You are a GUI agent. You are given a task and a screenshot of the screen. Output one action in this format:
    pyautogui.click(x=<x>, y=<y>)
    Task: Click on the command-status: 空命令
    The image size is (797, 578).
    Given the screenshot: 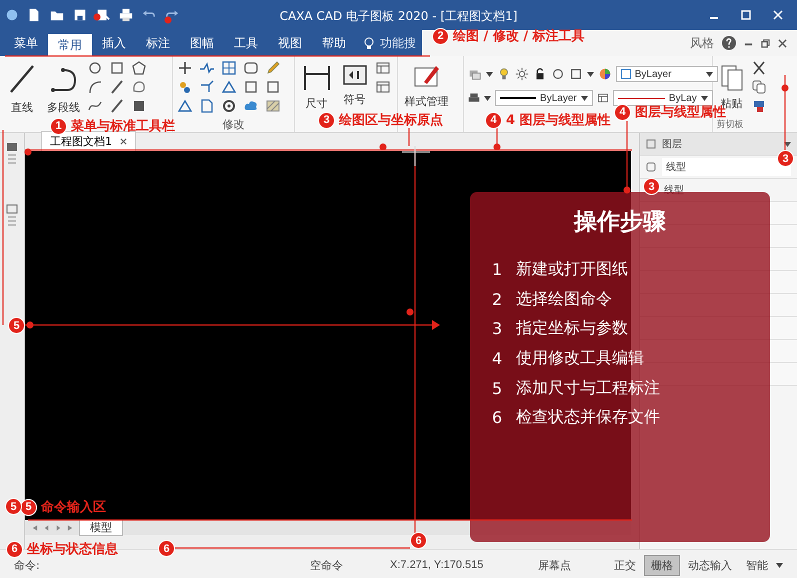 What is the action you would take?
    pyautogui.click(x=327, y=565)
    